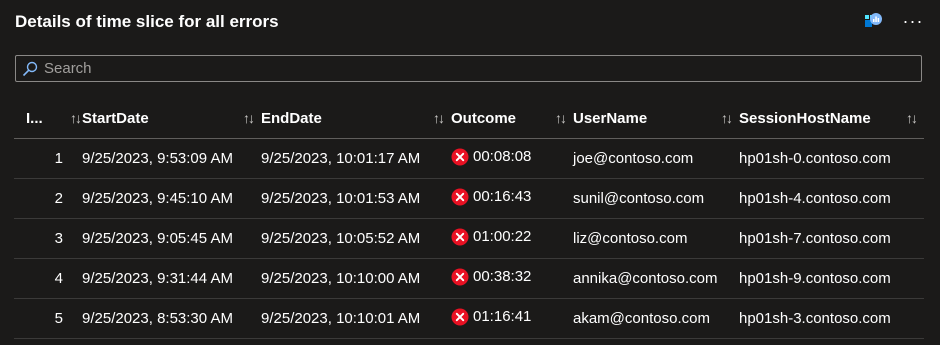 The height and width of the screenshot is (345, 940). Describe the element at coordinates (48, 158) in the screenshot. I see `cell-index: 1` at that location.